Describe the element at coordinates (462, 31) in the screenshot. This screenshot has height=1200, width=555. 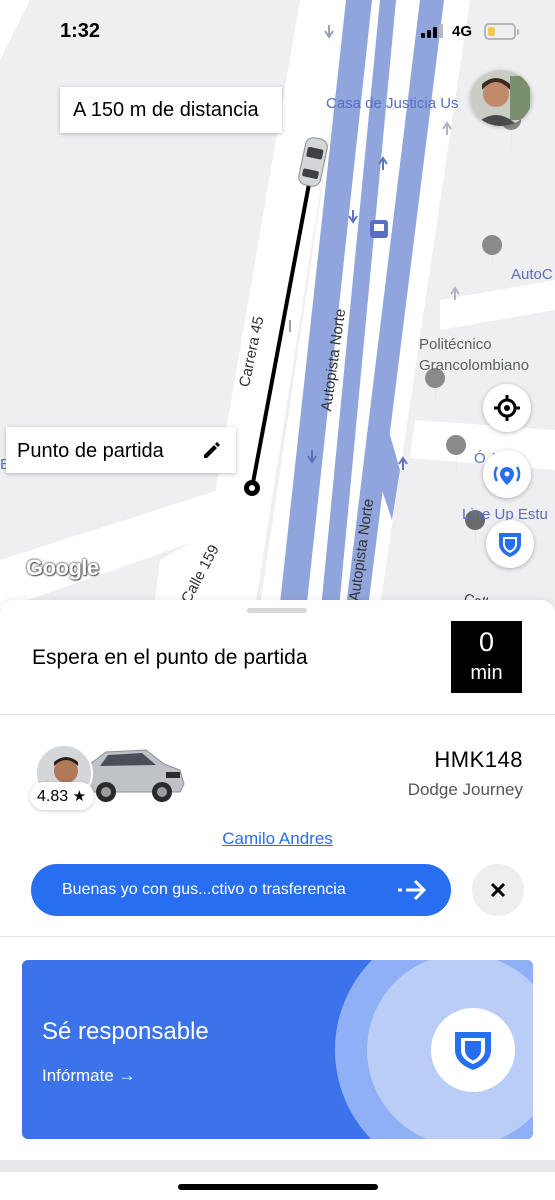
I see `network-type: 4G` at that location.